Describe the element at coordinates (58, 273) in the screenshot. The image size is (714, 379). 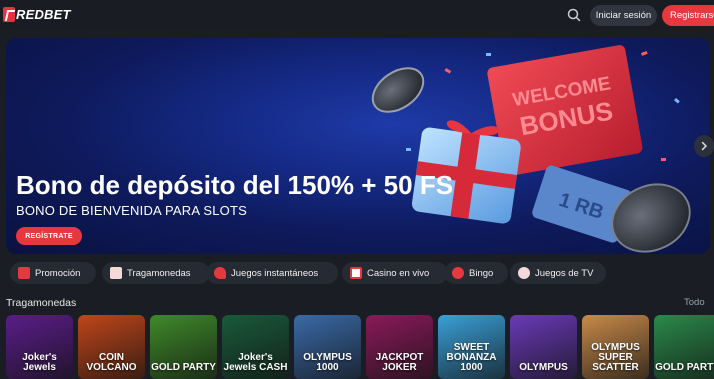
I see `category-label: Promoción` at that location.